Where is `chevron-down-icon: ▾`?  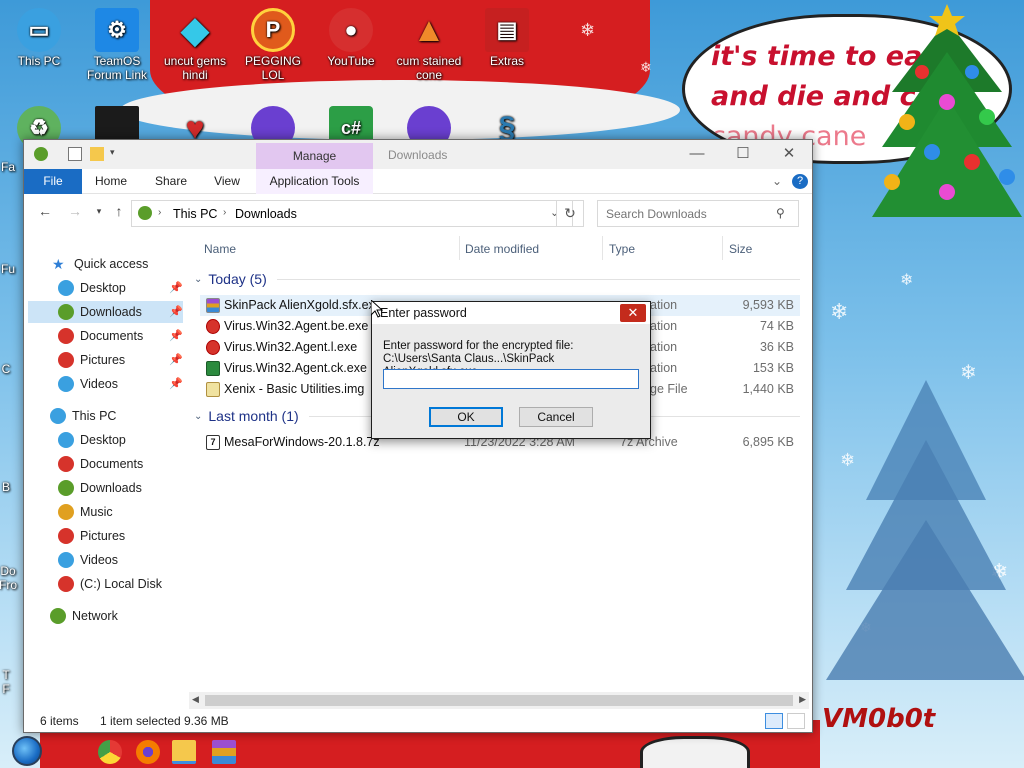
chevron-down-icon: ▾ is located at coordinates (117, 154).